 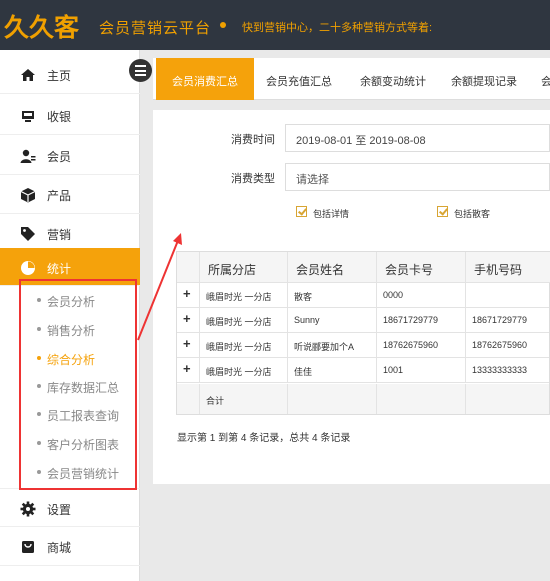 I want to click on sidebar-item-label: 会员, so click(x=59, y=157).